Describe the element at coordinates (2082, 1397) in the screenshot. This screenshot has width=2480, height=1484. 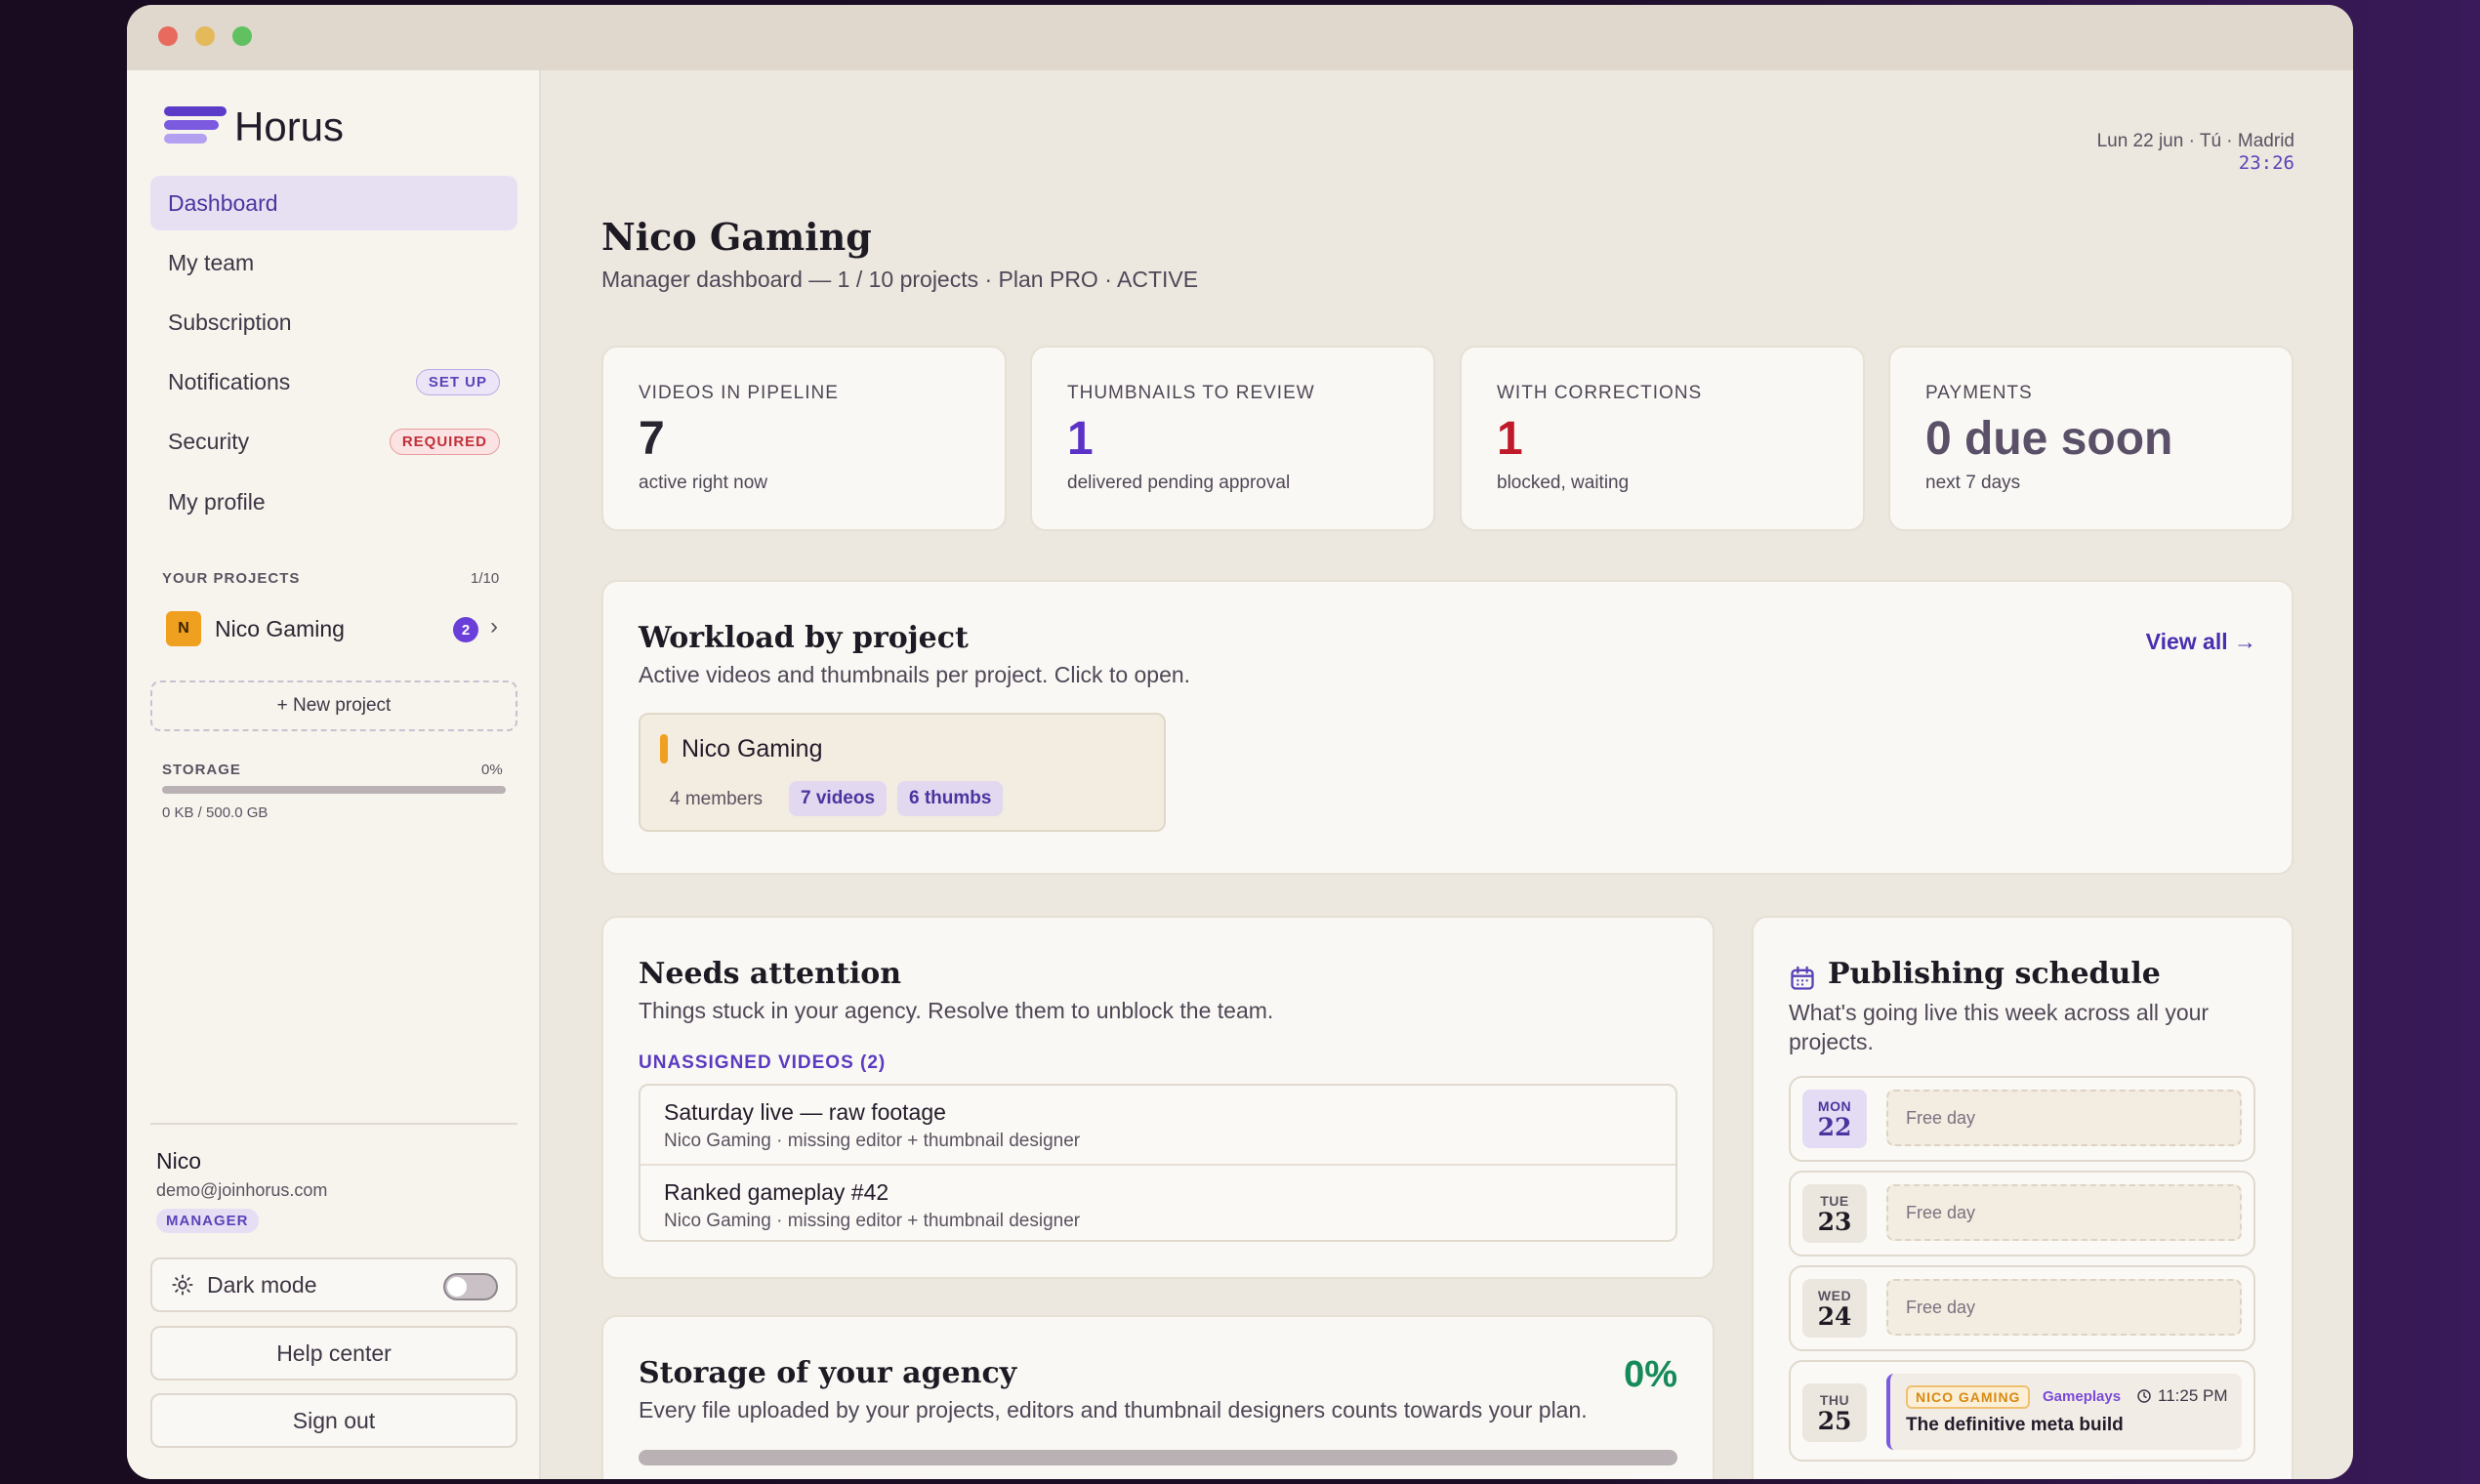
I see `event-category-tag: Gameplays` at that location.